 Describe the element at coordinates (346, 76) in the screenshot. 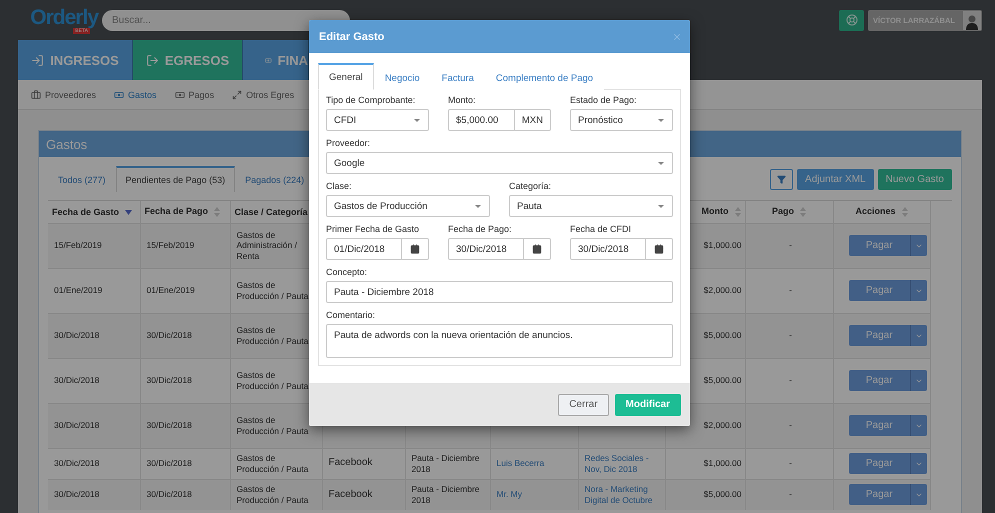

I see `tab: General` at that location.